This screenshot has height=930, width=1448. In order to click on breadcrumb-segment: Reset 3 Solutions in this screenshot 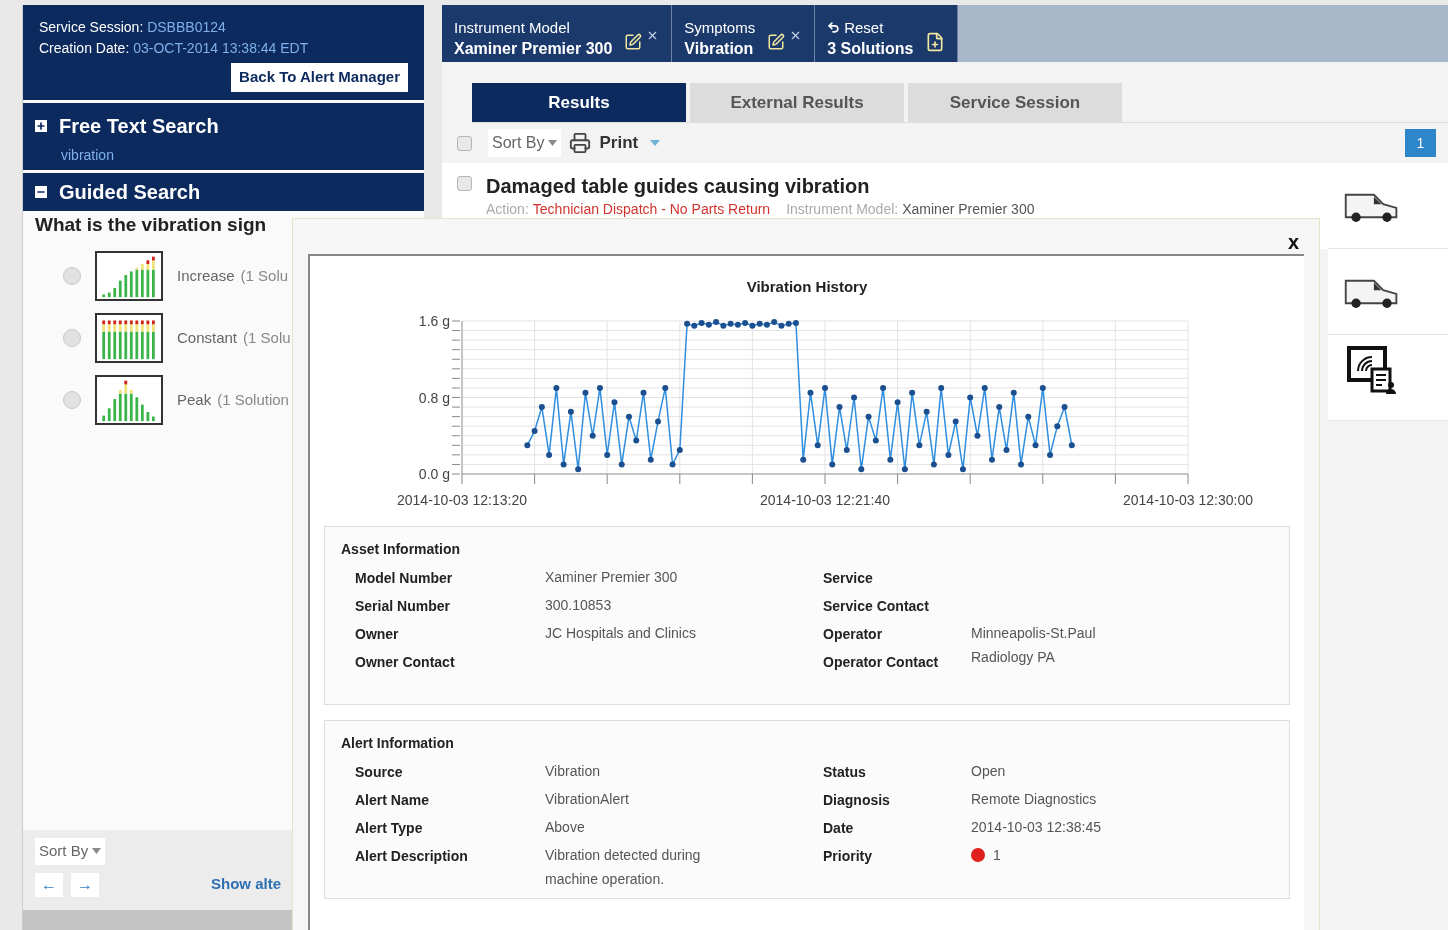, I will do `click(887, 33)`.